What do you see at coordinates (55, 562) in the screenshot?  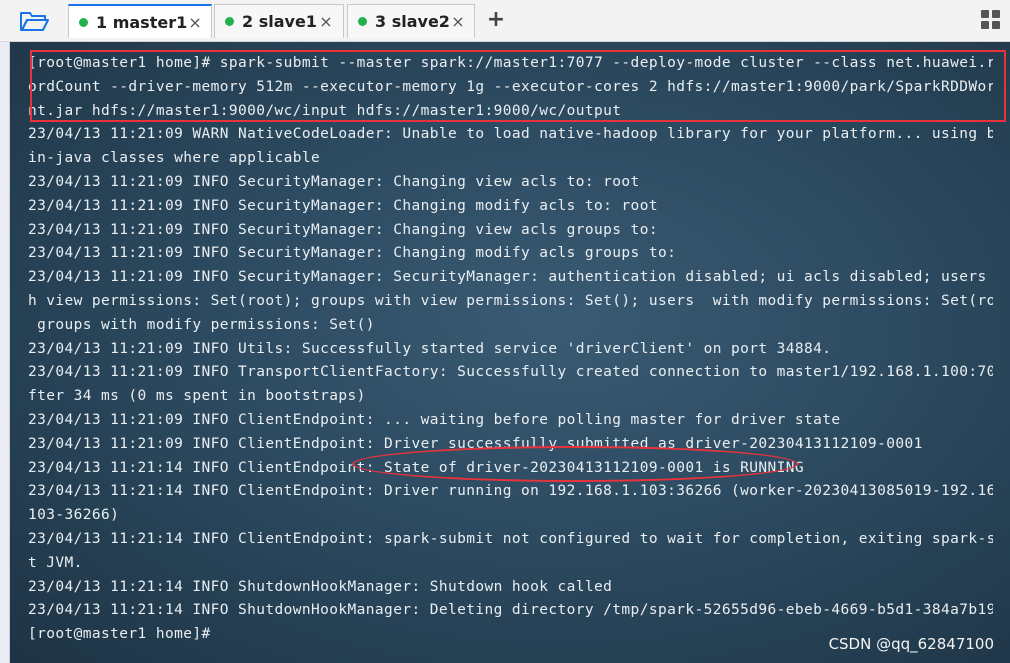 I see `terminal-line: t JVM.` at bounding box center [55, 562].